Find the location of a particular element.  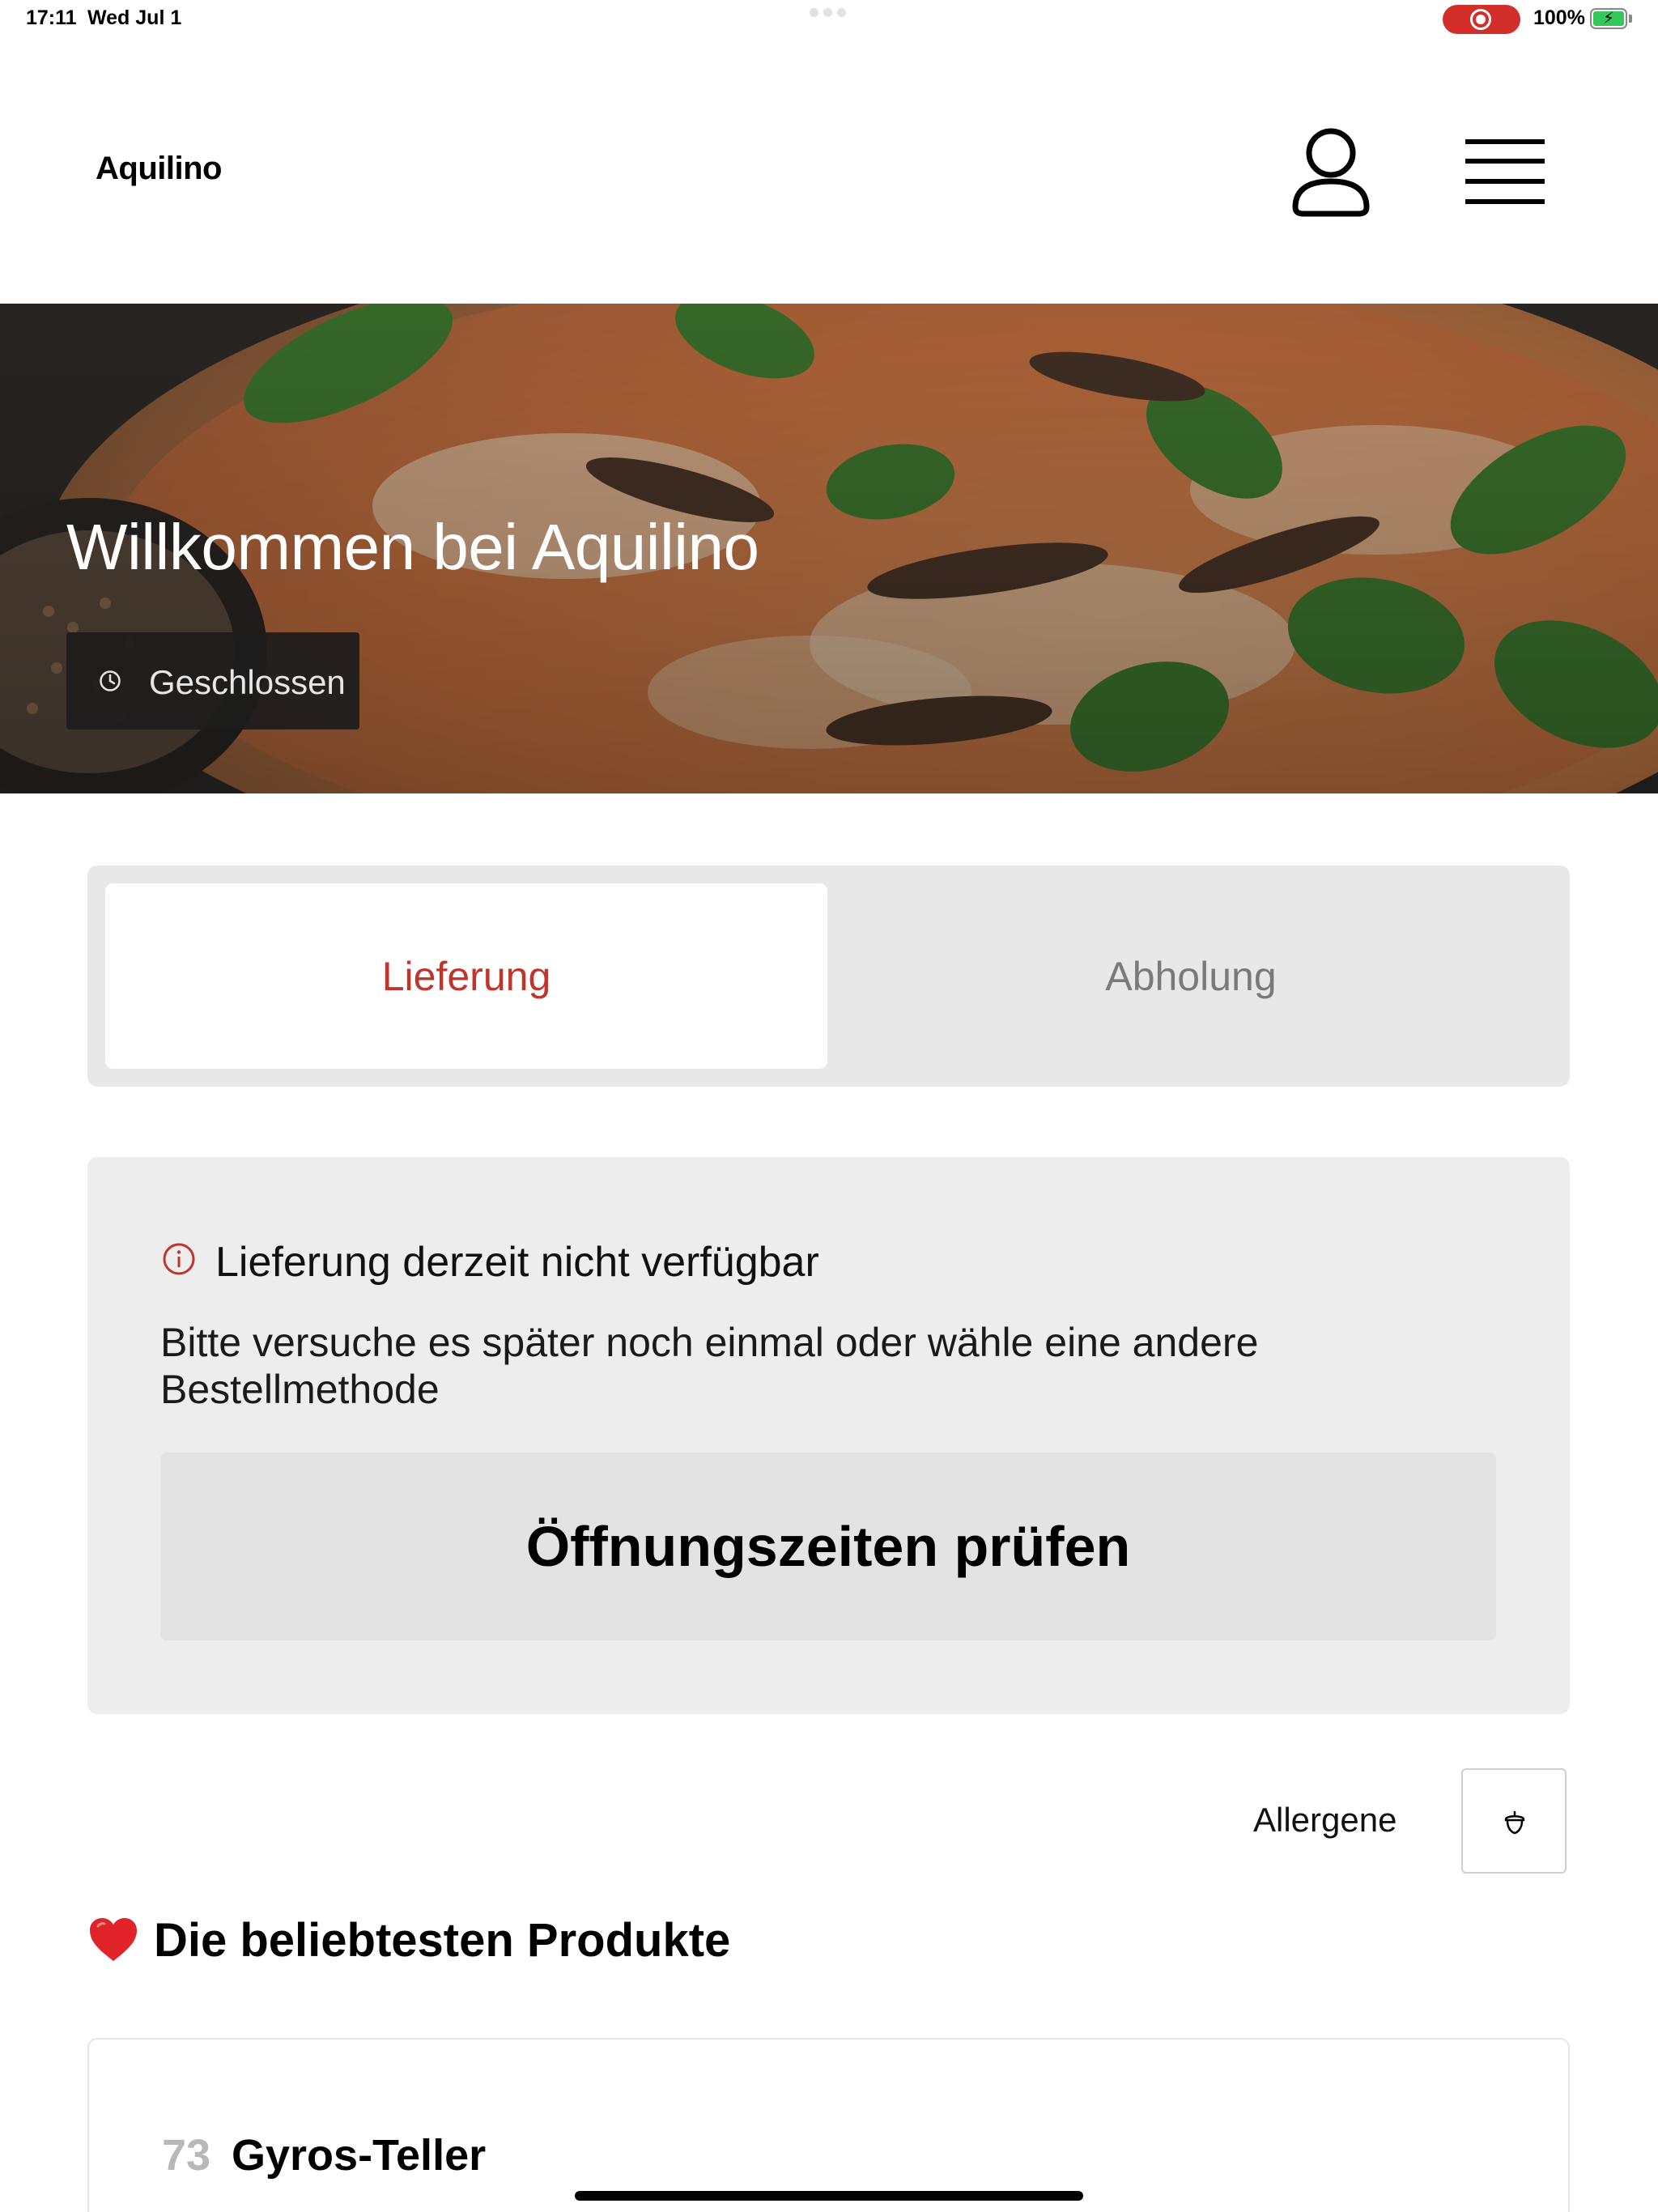

store-status-label: Geschlossen is located at coordinates (247, 682).